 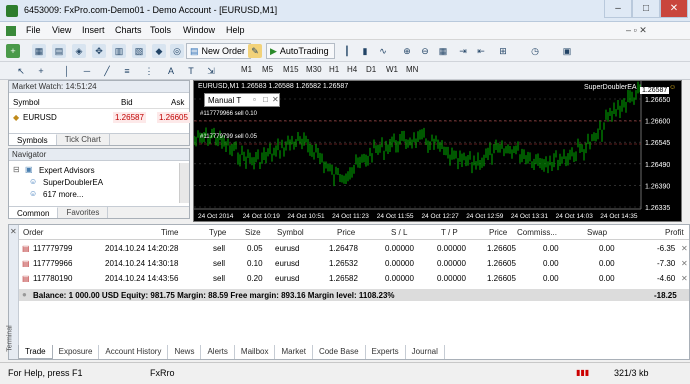 I want to click on tab-experts: Experts, so click(x=386, y=352).